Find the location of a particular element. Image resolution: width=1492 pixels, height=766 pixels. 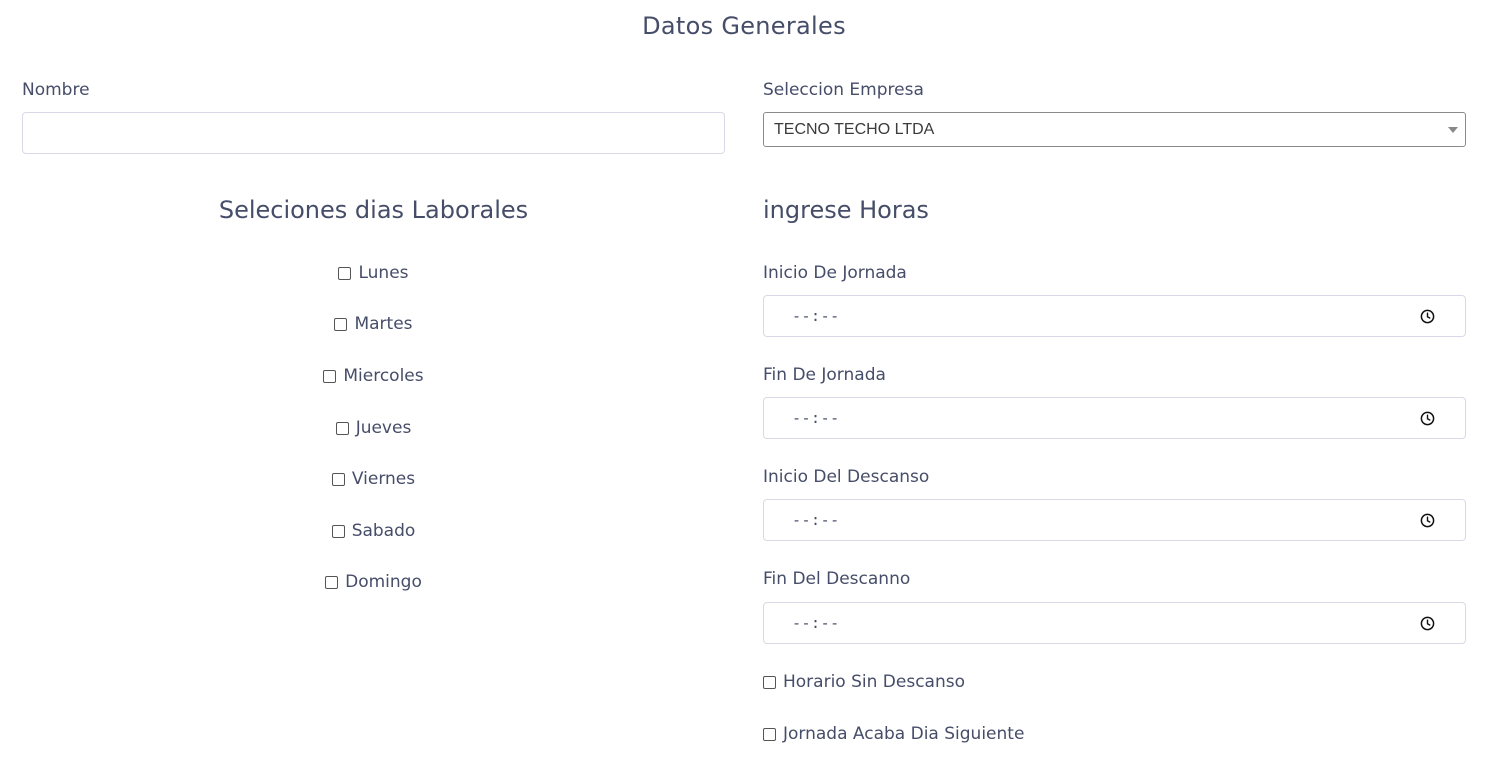

day-label: Martes is located at coordinates (383, 324).